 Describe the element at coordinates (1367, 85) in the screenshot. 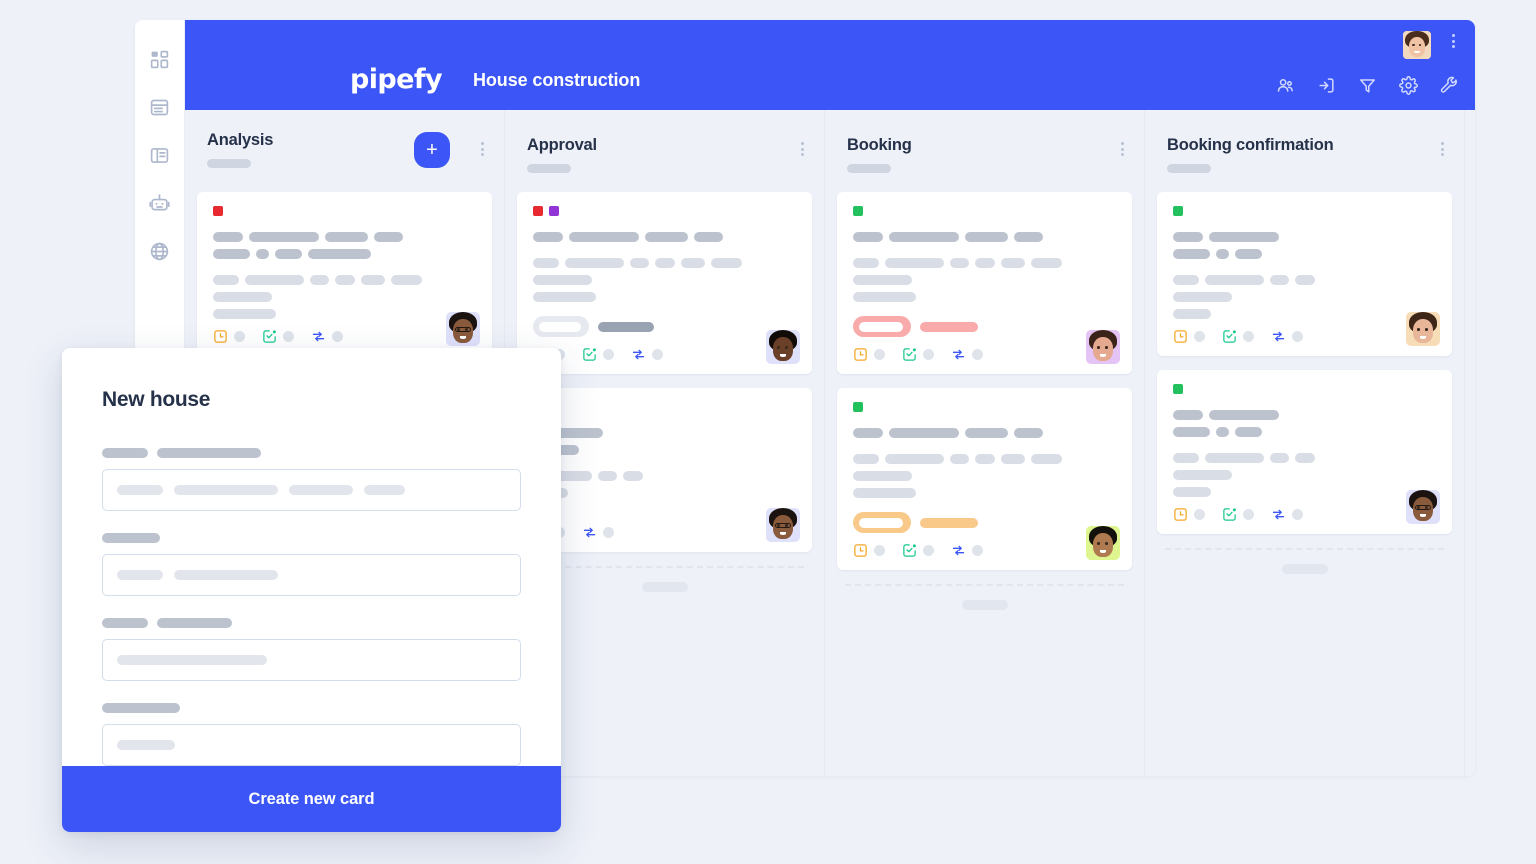

I see `filter-icon` at that location.